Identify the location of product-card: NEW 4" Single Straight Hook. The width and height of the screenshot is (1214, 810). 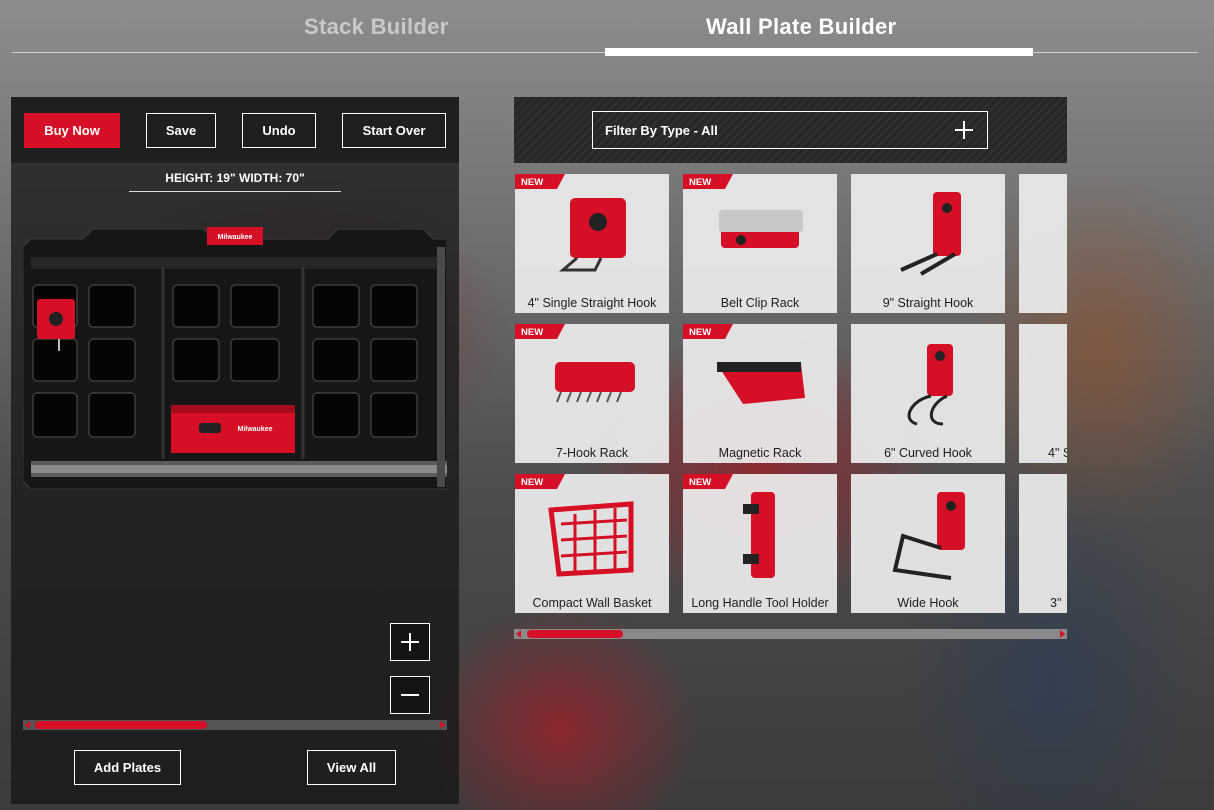
(592, 243).